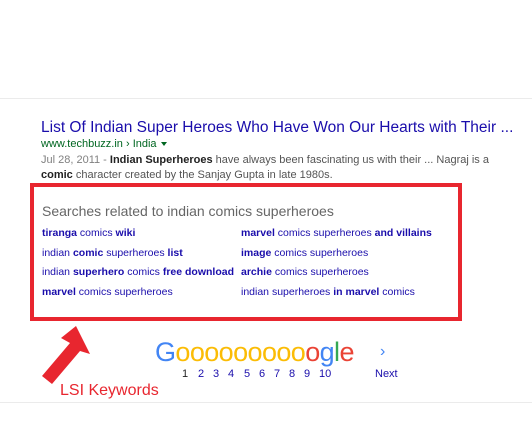 The image size is (532, 426). Describe the element at coordinates (262, 374) in the screenshot. I see `page-number: 6` at that location.